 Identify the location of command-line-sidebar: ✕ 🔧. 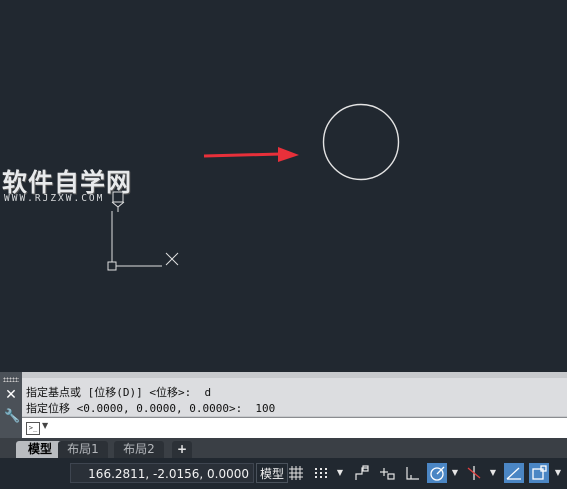
(11, 405).